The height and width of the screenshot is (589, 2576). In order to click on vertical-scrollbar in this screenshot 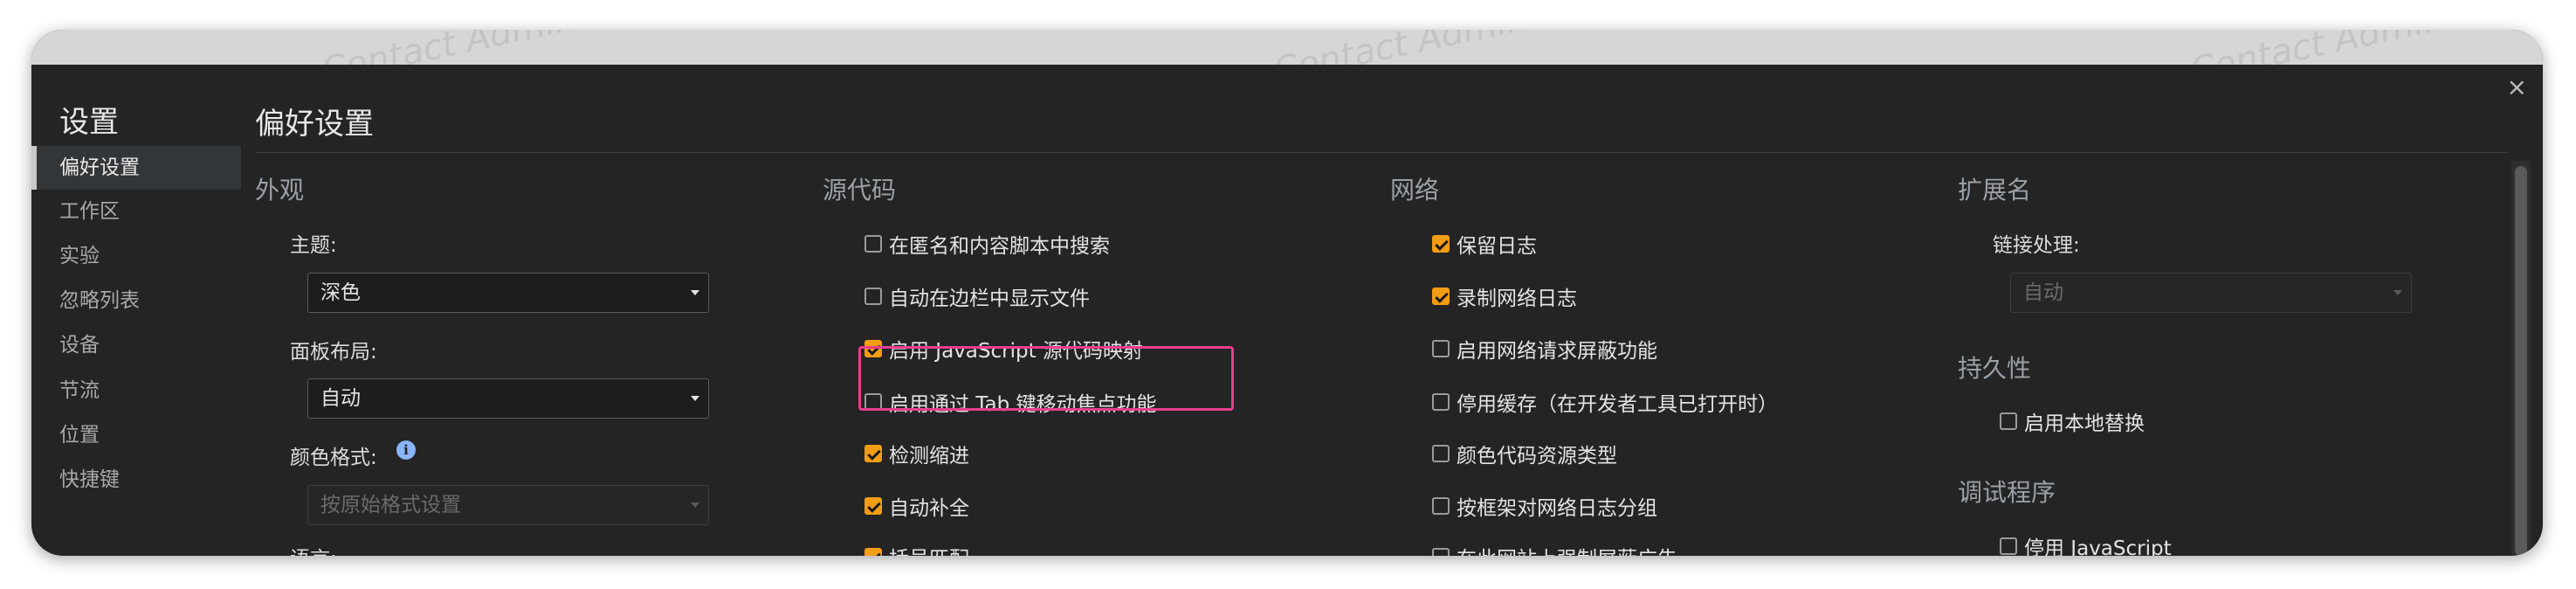, I will do `click(2521, 358)`.